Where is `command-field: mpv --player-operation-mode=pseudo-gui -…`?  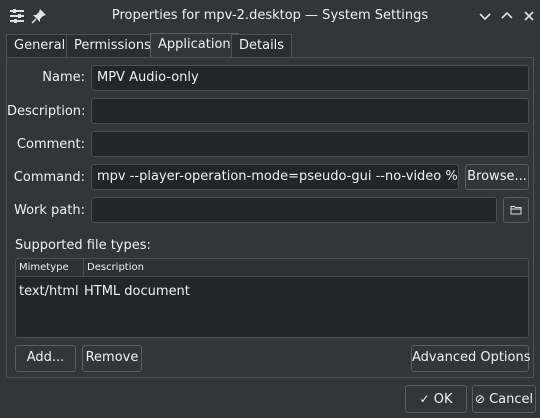 command-field: mpv --player-operation-mode=pseudo-gui -… is located at coordinates (275, 177).